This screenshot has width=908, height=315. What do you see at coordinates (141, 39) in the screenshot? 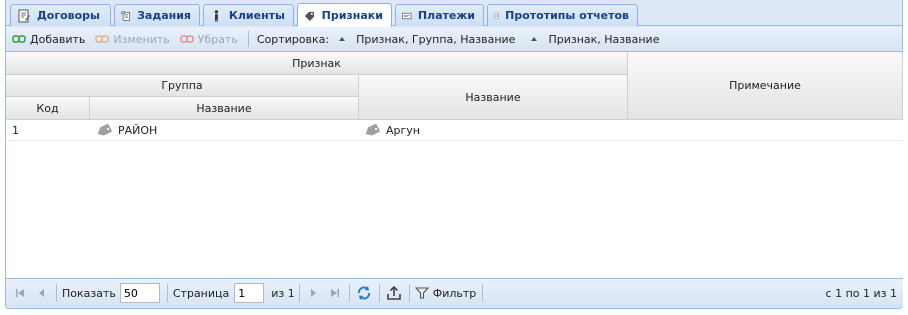
I see `edit-button-label: Изменить` at bounding box center [141, 39].